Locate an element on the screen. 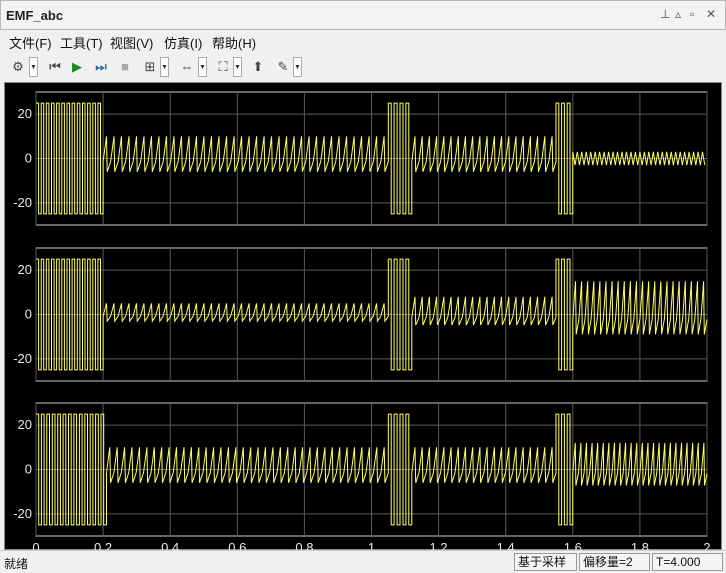 Image resolution: width=726 pixels, height=573 pixels. menu-view: 视图(V) is located at coordinates (131, 42).